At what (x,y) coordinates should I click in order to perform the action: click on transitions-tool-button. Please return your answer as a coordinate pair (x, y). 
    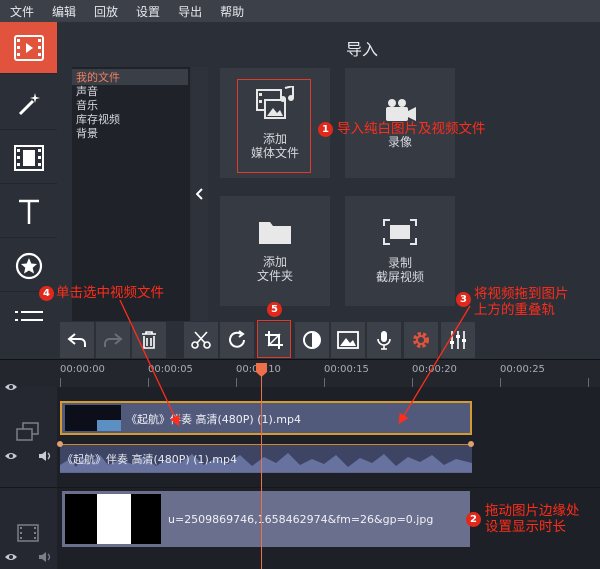
    Looking at the image, I should click on (28, 158).